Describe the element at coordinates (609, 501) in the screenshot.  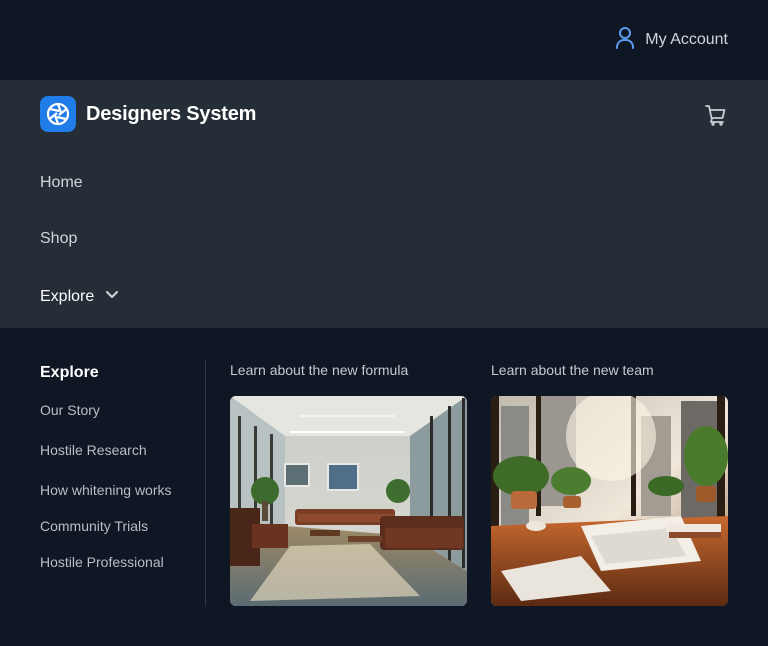
I see `desk-with-plants-image` at that location.